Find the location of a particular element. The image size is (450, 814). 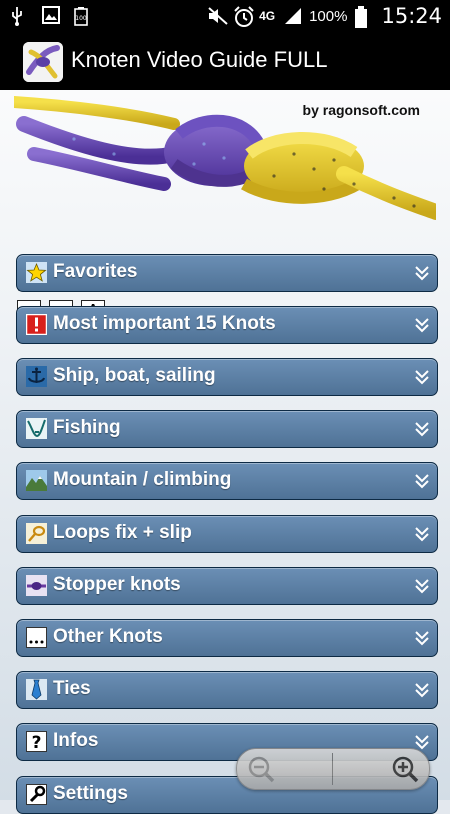

tie-icon is located at coordinates (36, 689).